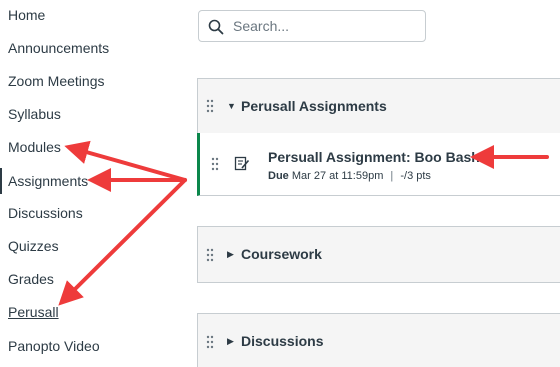 This screenshot has height=367, width=560. What do you see at coordinates (216, 27) in the screenshot?
I see `search-icon` at bounding box center [216, 27].